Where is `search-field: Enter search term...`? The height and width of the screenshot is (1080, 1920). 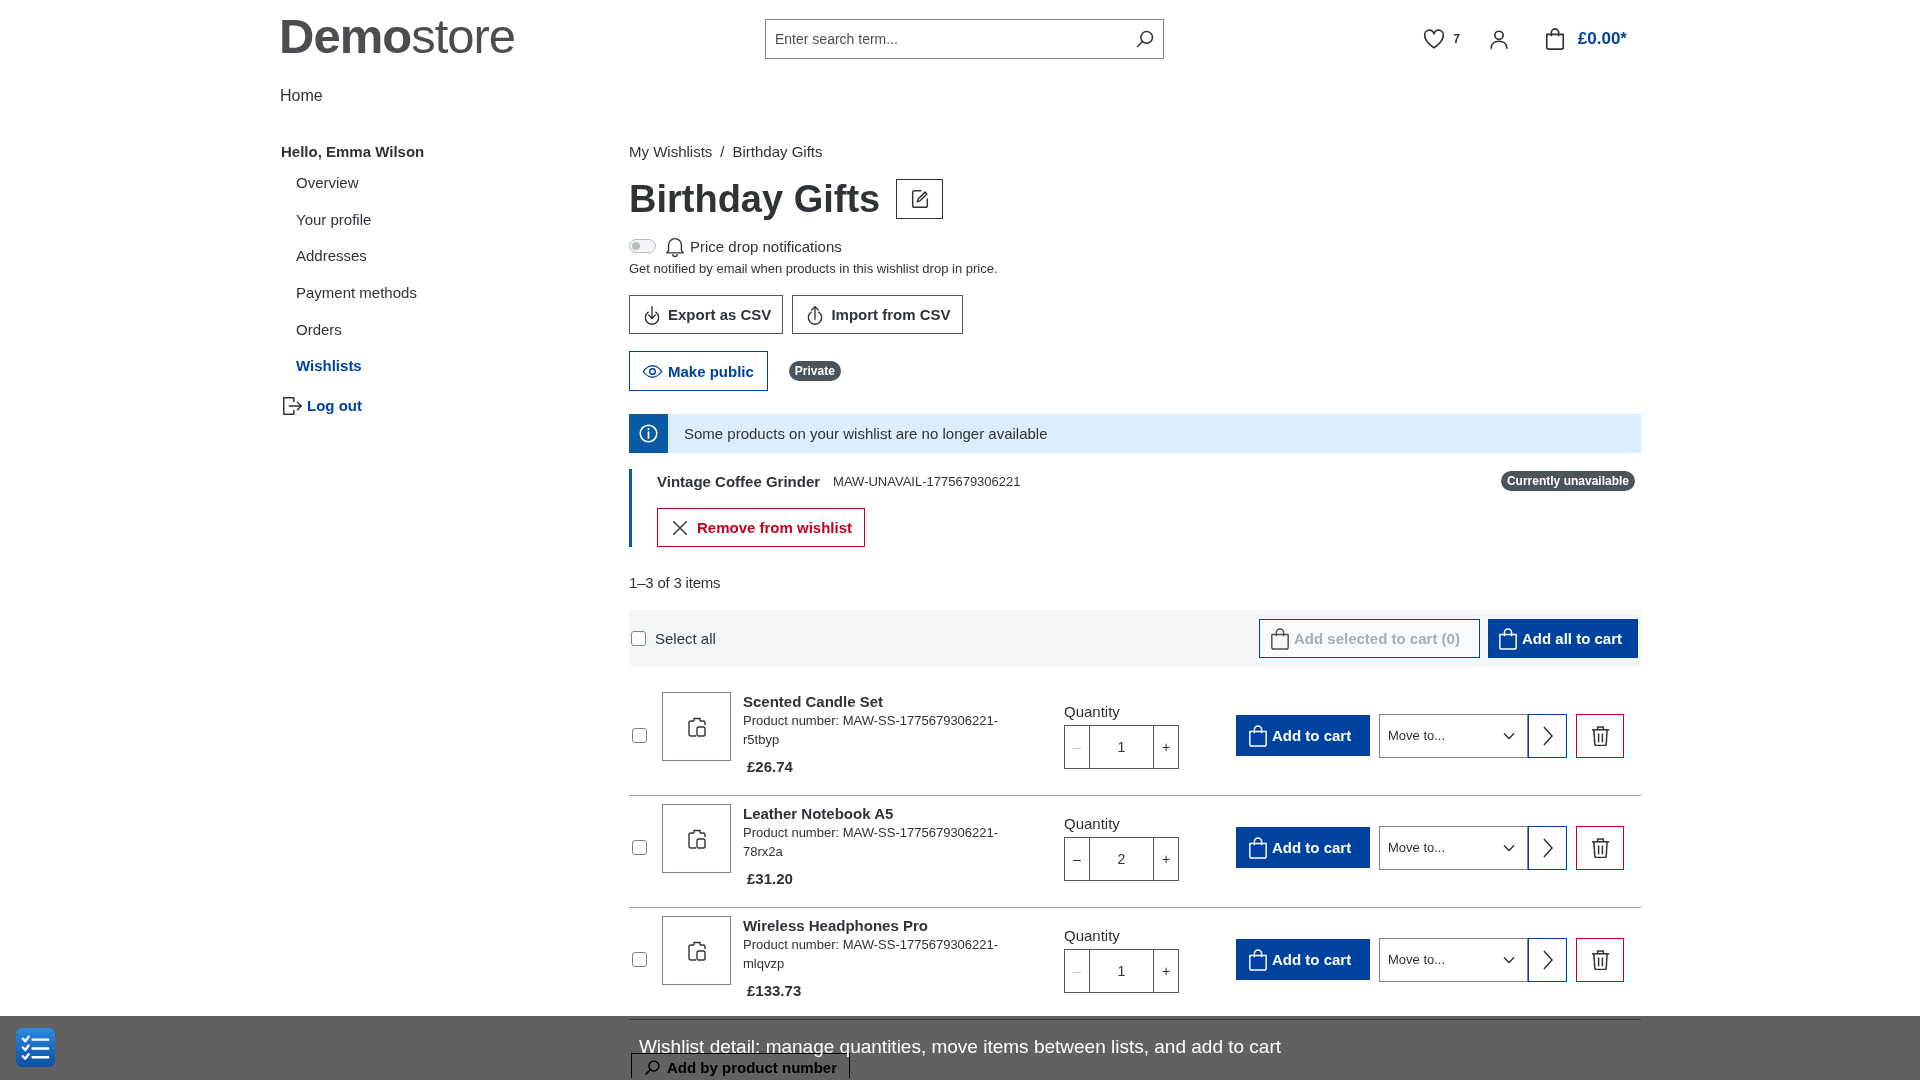 search-field: Enter search term... is located at coordinates (964, 39).